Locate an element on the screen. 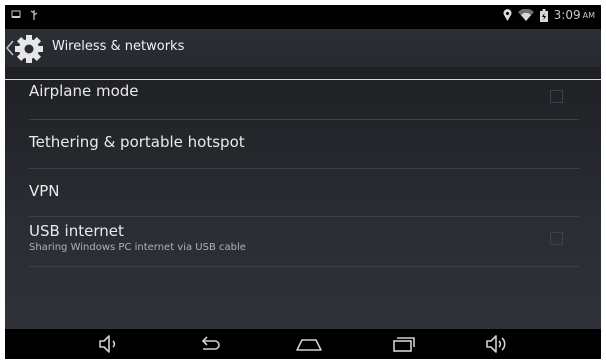 The width and height of the screenshot is (606, 364). status-time: 3:09 is located at coordinates (567, 15).